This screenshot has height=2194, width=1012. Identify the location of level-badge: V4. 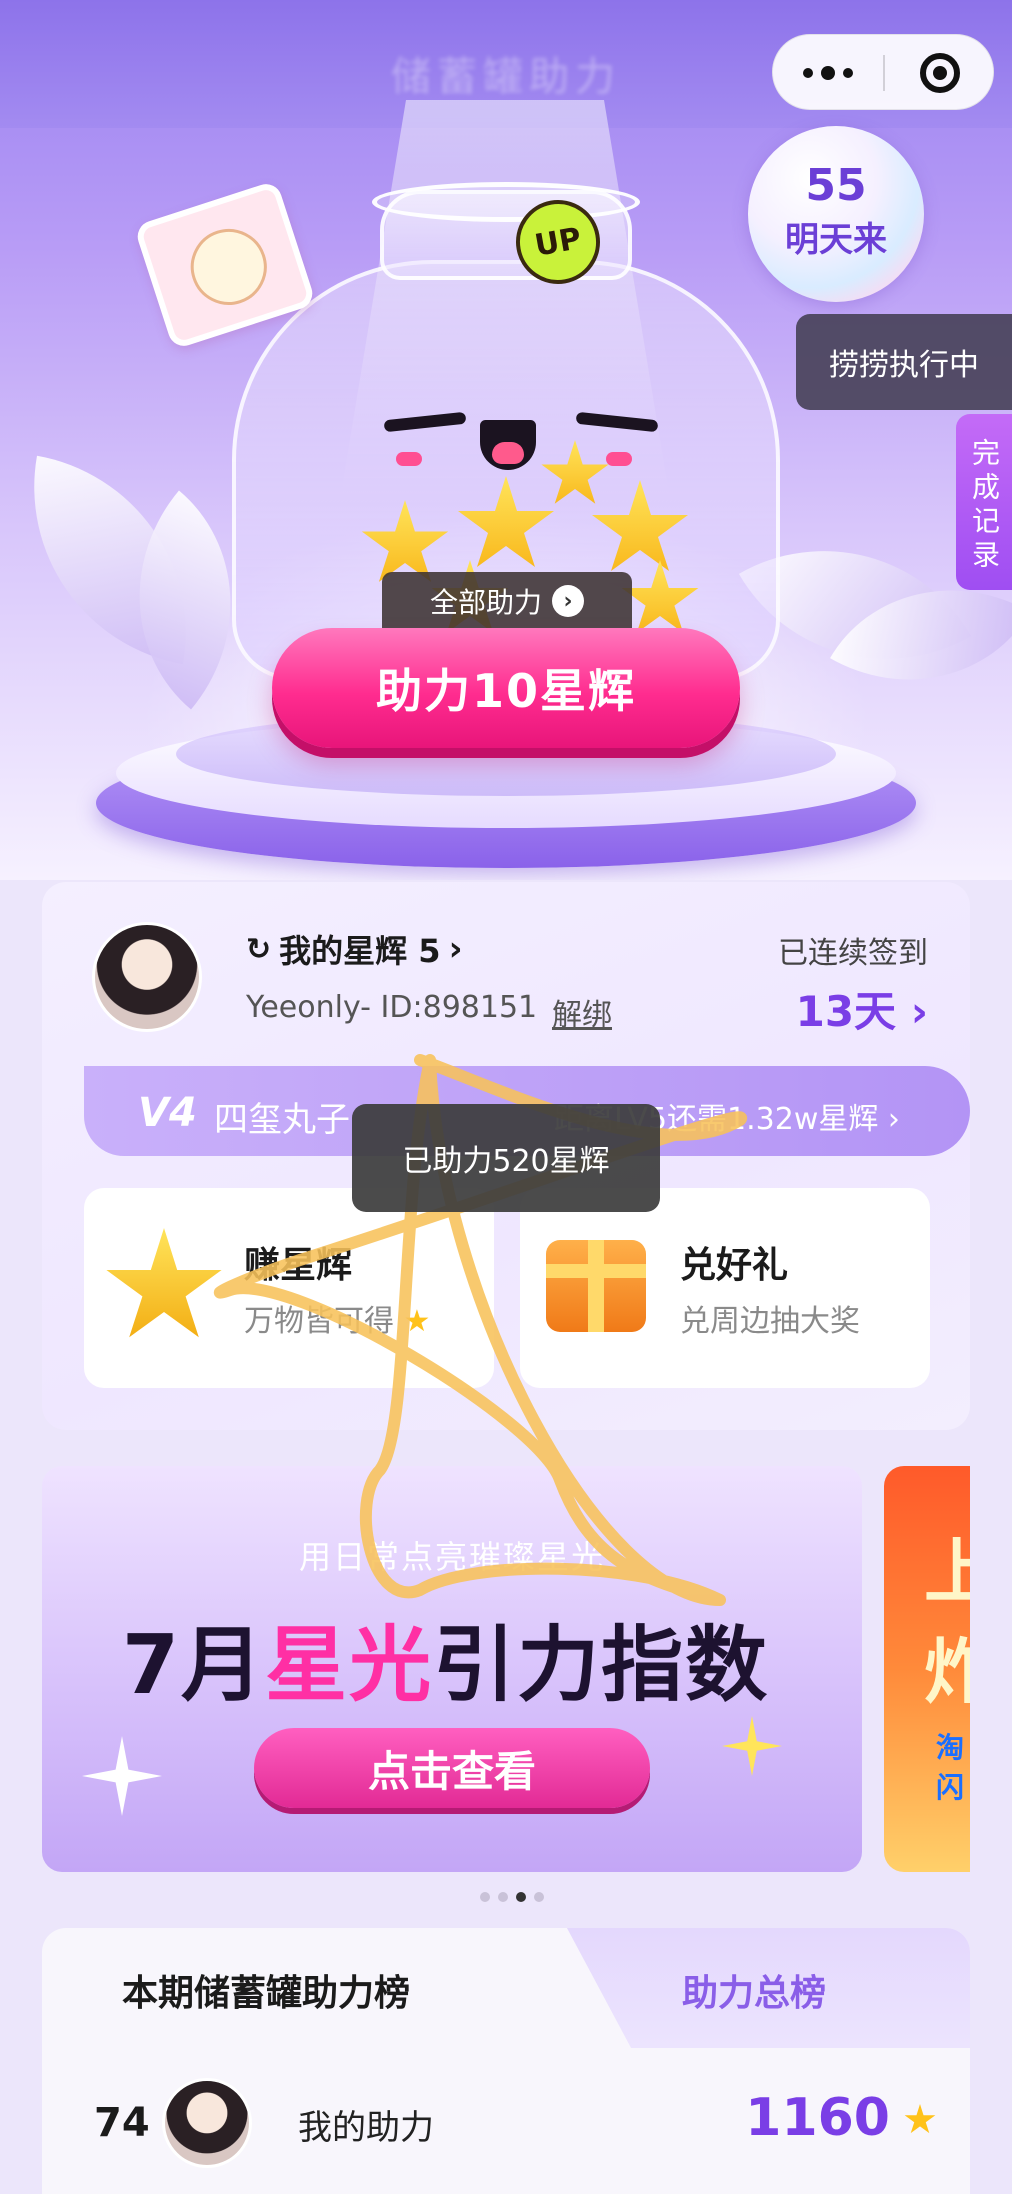
(167, 1113).